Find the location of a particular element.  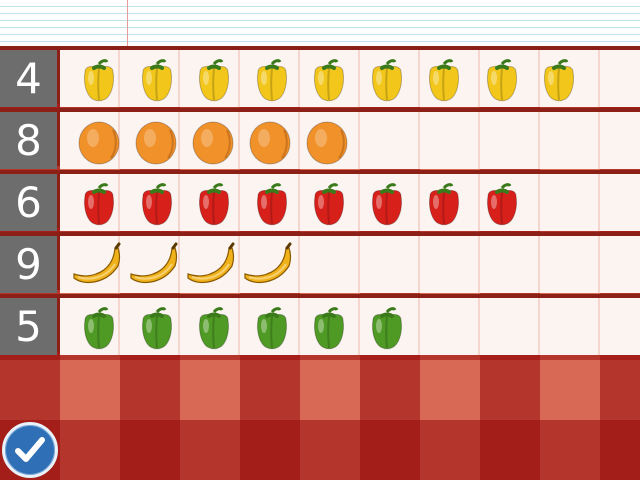

row-number: 5 is located at coordinates (28, 326).